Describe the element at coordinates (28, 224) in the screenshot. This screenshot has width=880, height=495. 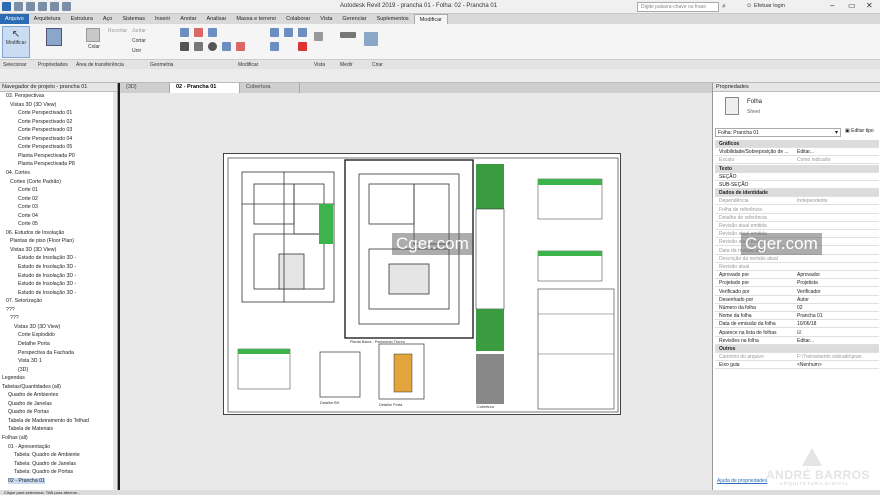
I see `tree-item: Corte 05` at that location.